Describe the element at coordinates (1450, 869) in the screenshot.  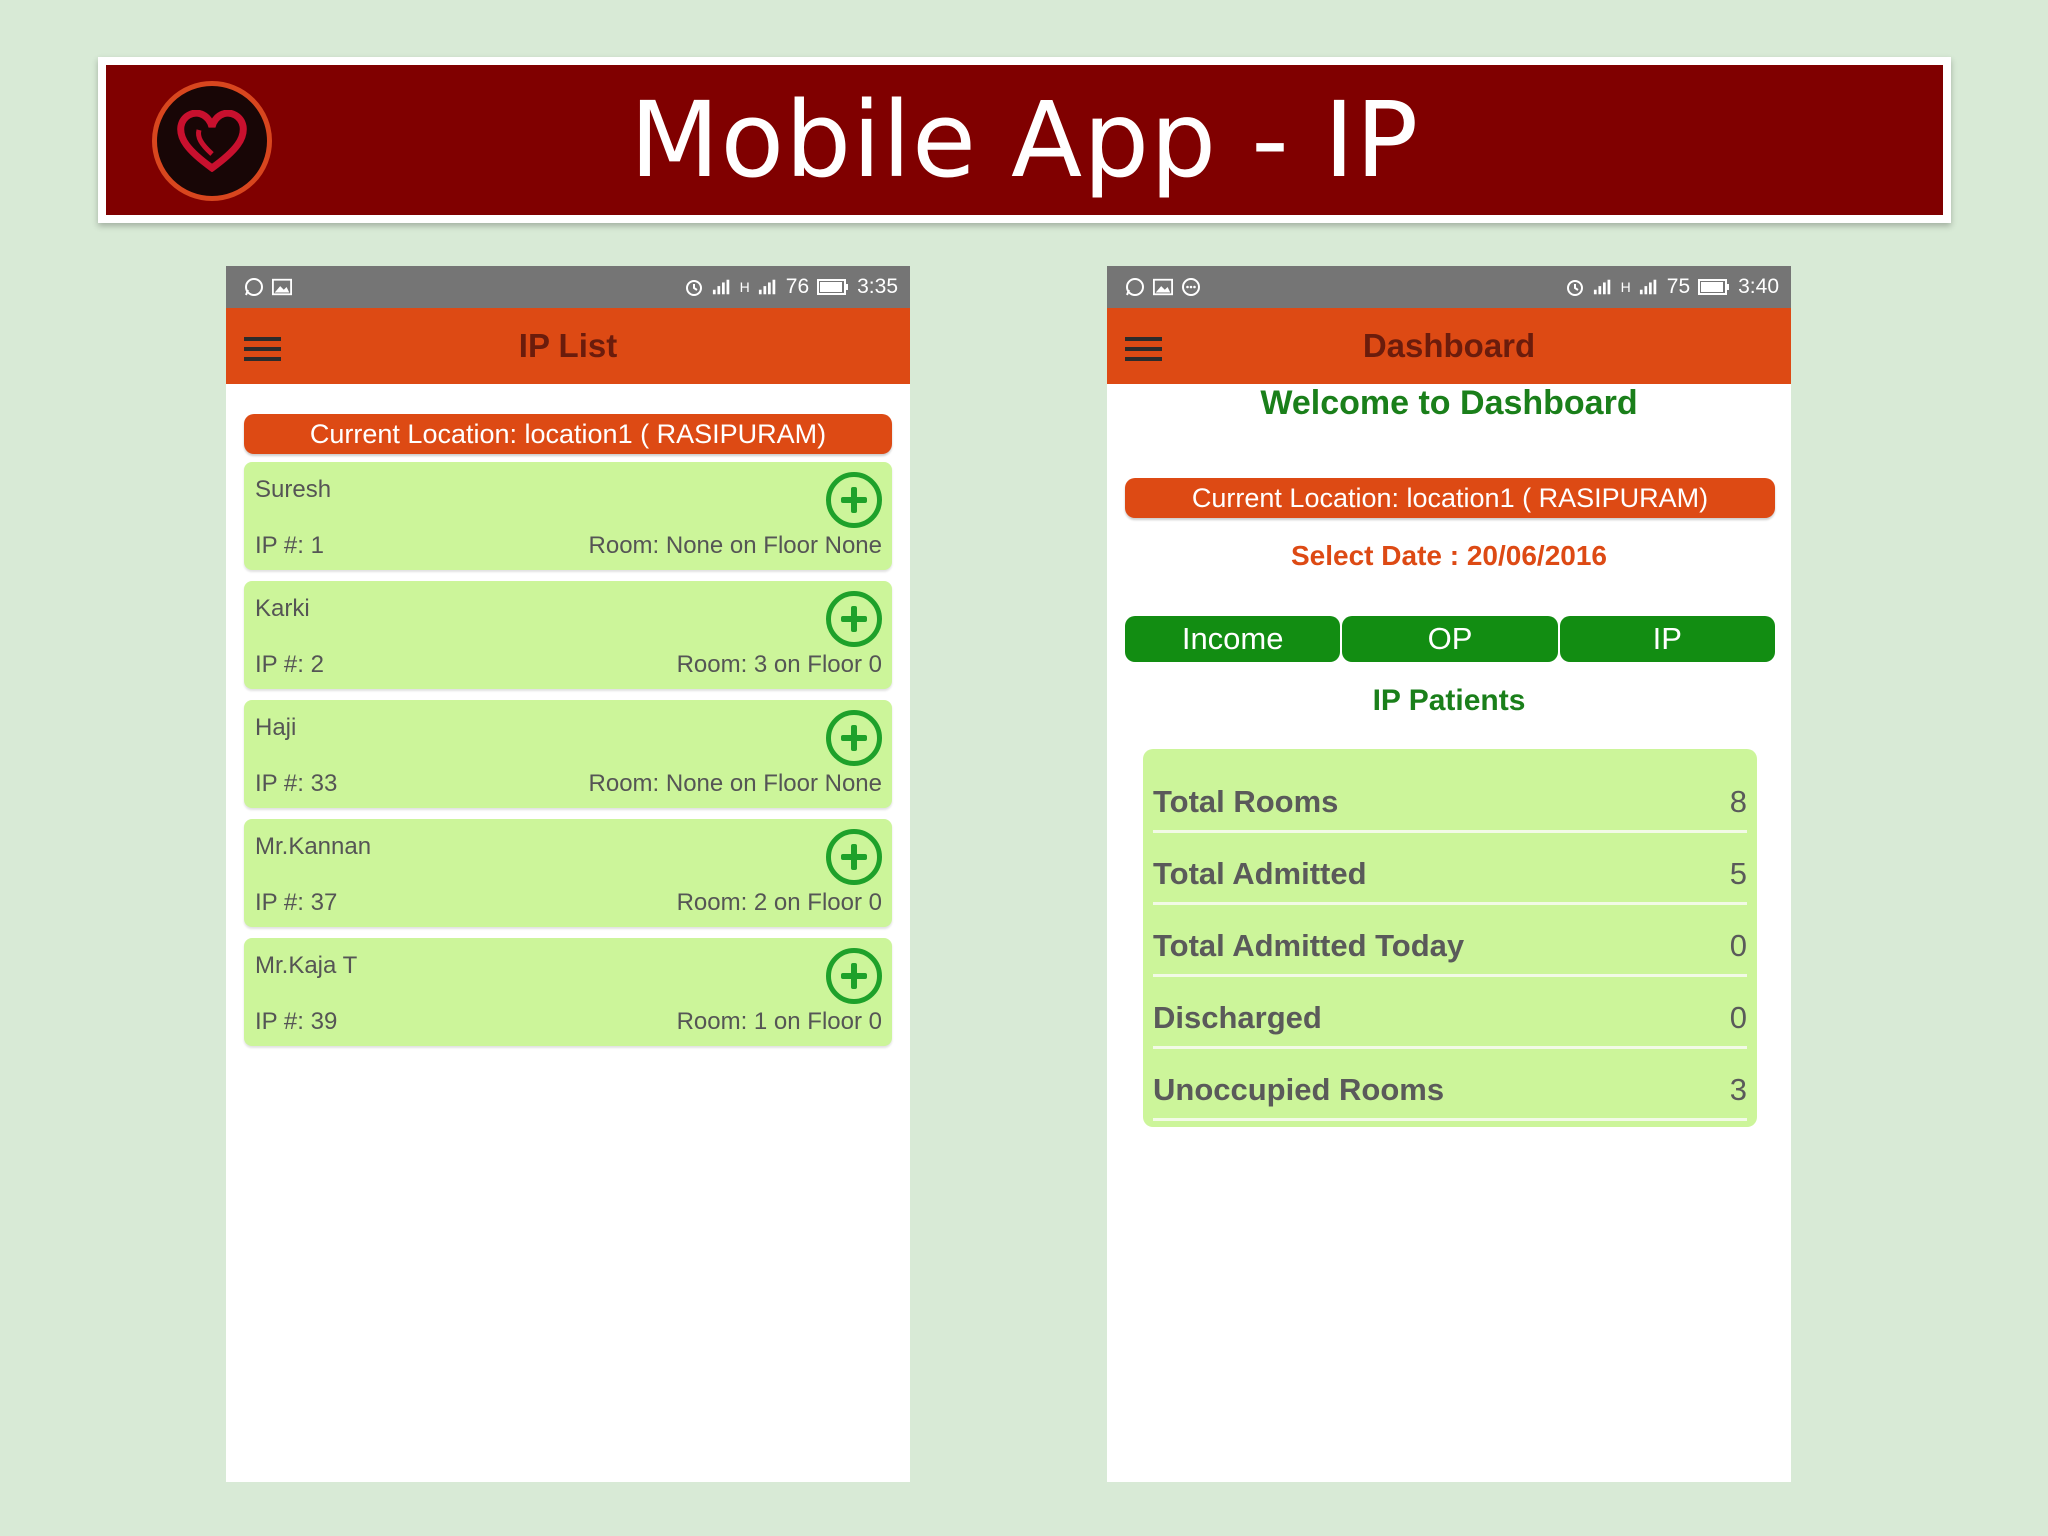
I see `stat-row: Total Admitted 5` at that location.